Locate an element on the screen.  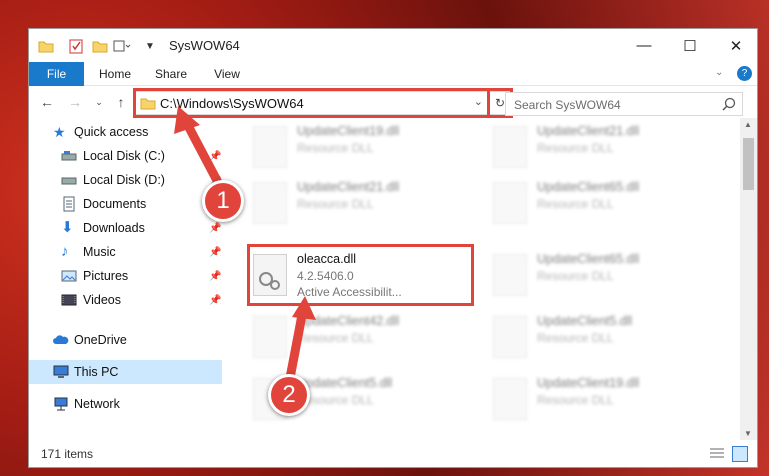
search-input: Search SysWOW64 is located at coordinates (624, 104).